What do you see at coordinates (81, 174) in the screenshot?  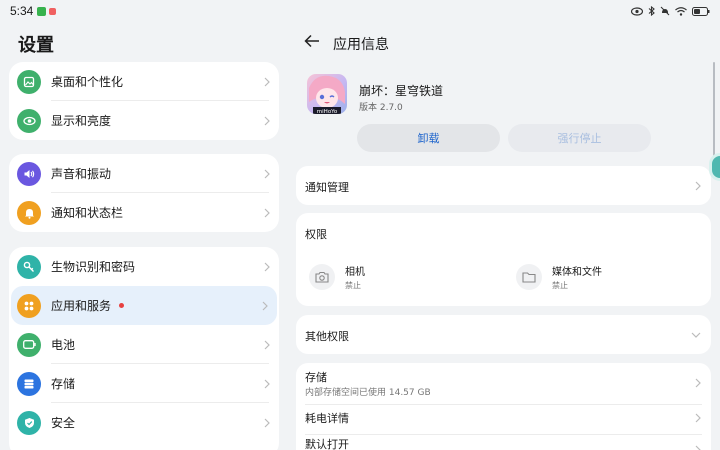 I see `sidebar-item-label: 声音和振动` at bounding box center [81, 174].